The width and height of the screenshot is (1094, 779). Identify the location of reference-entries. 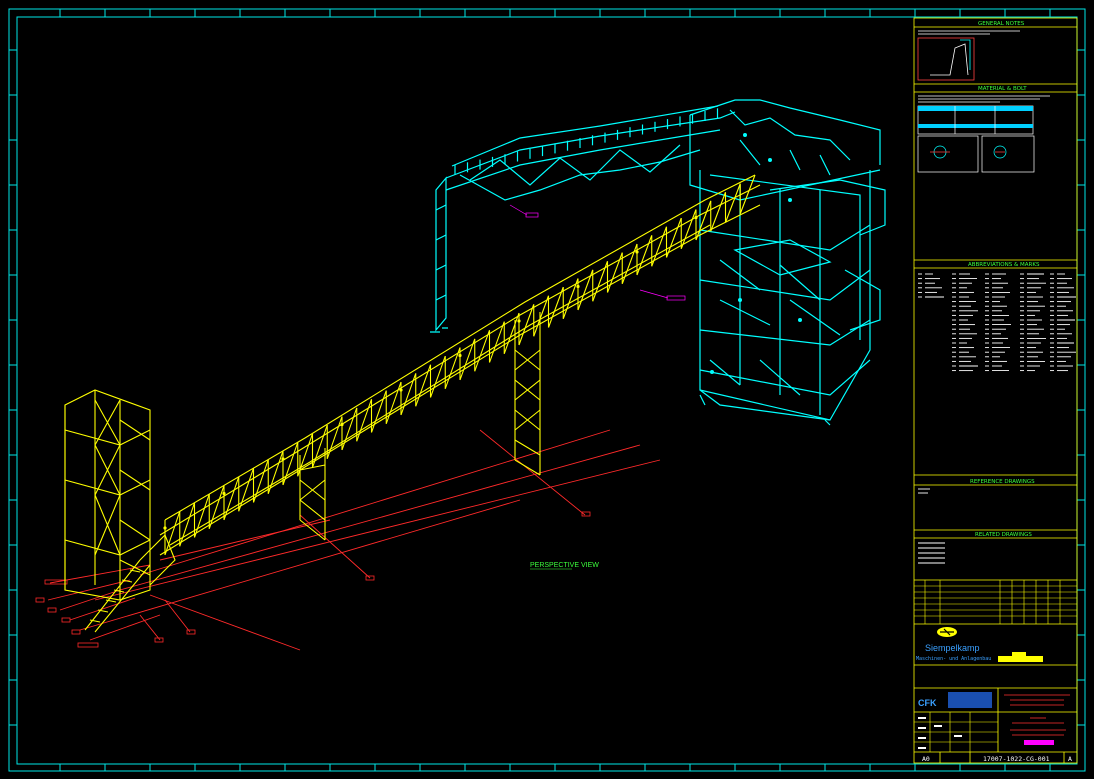
(924, 491).